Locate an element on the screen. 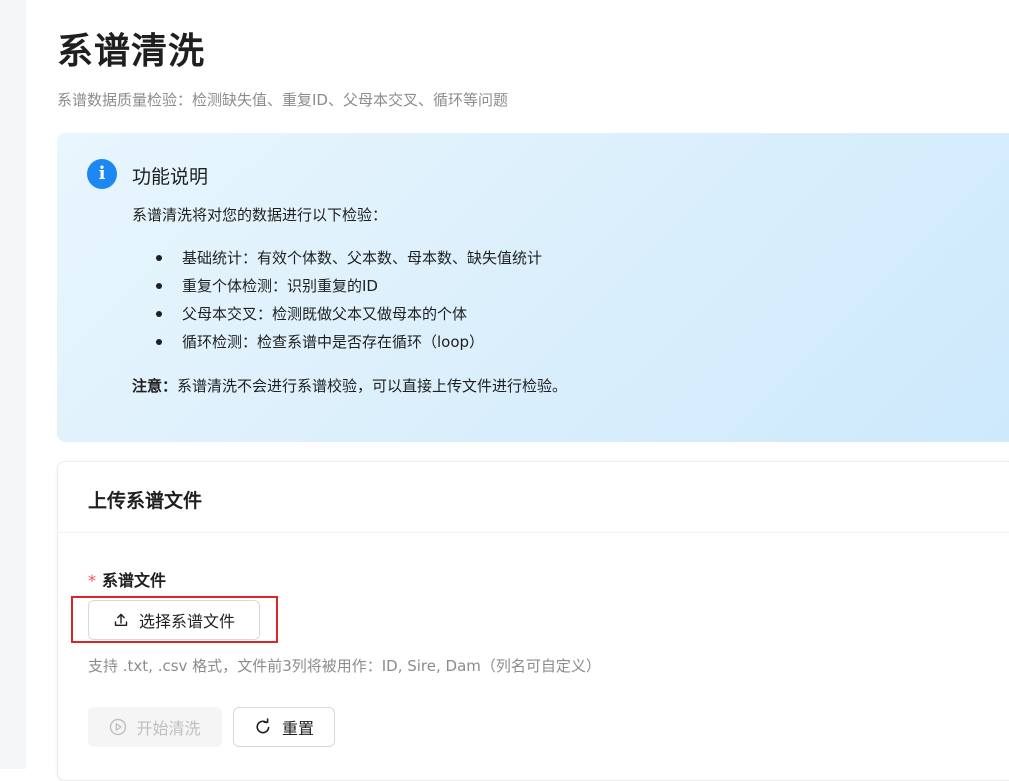 Image resolution: width=1009 pixels, height=781 pixels. list-item-text: 循环检测：检查系谱中是否存在循环（loop） is located at coordinates (333, 342).